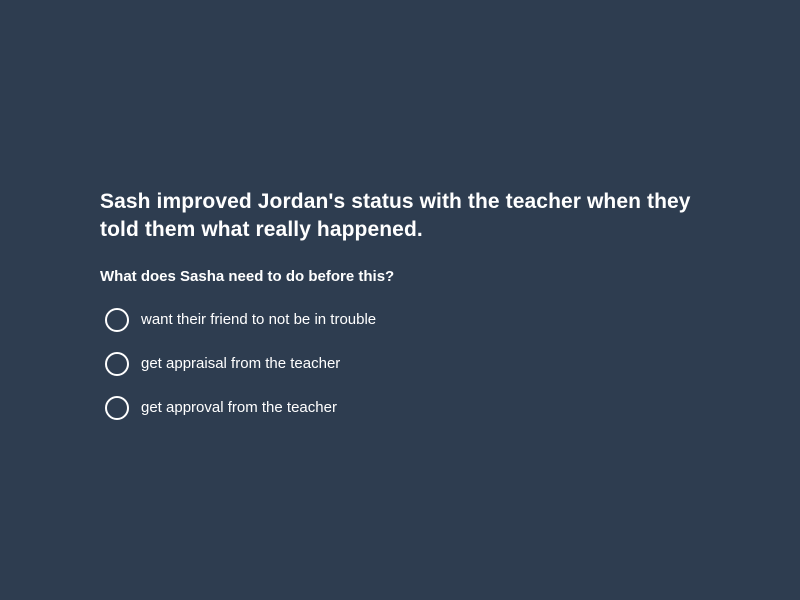 This screenshot has height=600, width=800. I want to click on answer-option-3: get approval from the teacher, so click(400, 408).